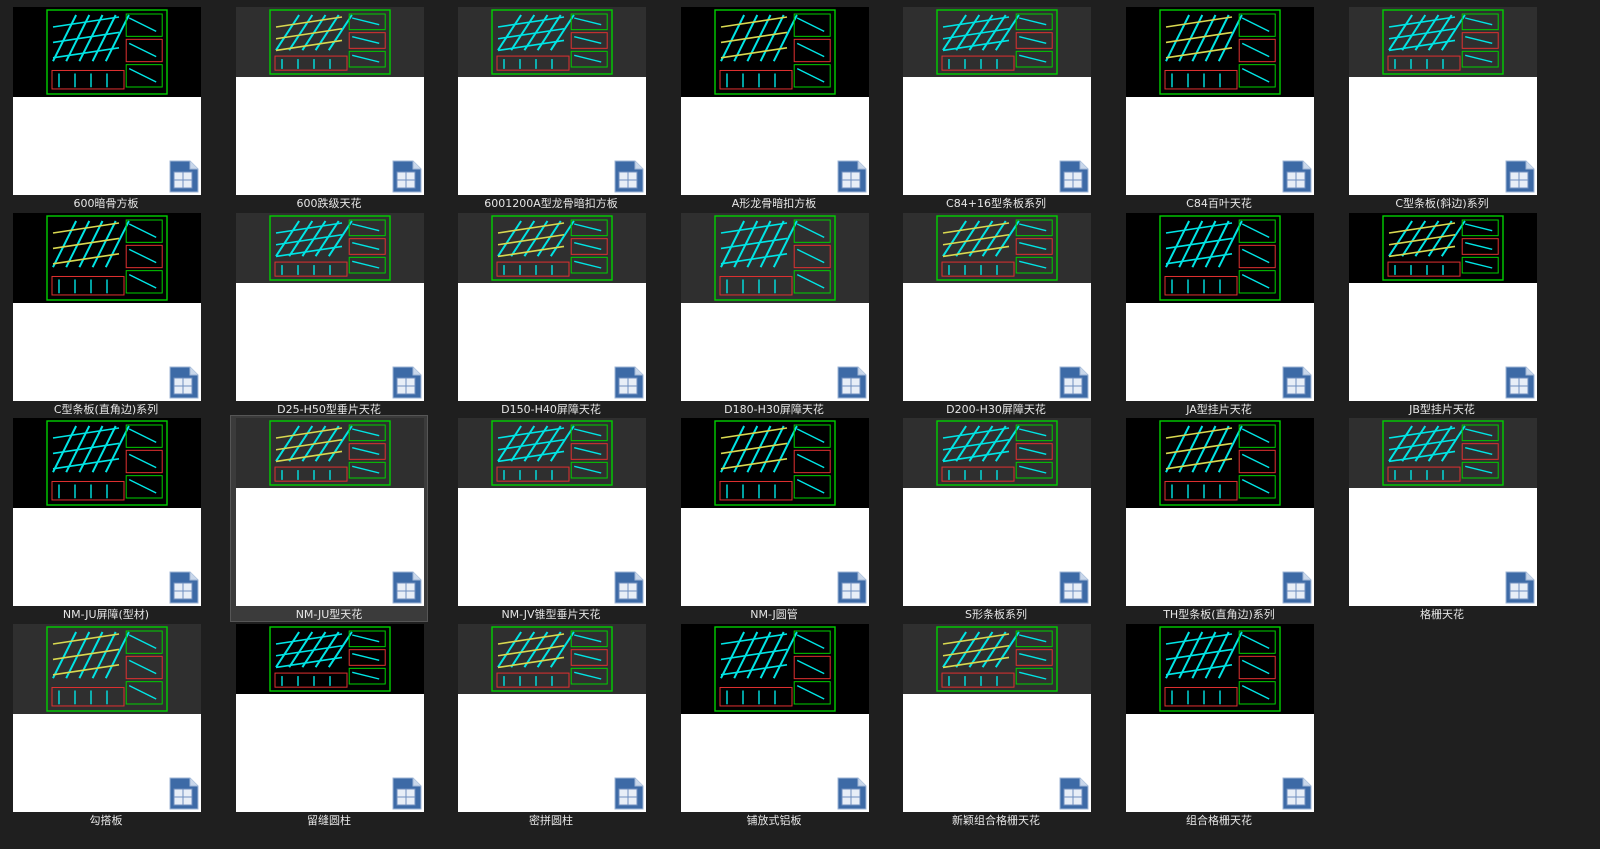  I want to click on file-tile: JB型挂片天花, so click(1442, 313).